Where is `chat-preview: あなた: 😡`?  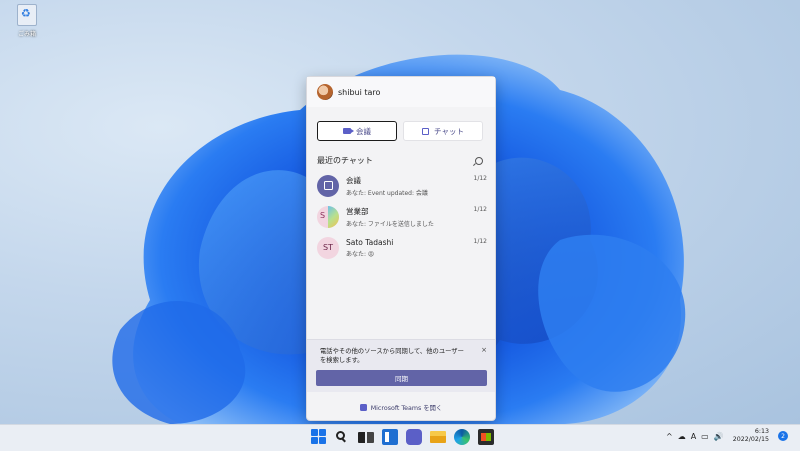 chat-preview: あなた: 😡 is located at coordinates (360, 254).